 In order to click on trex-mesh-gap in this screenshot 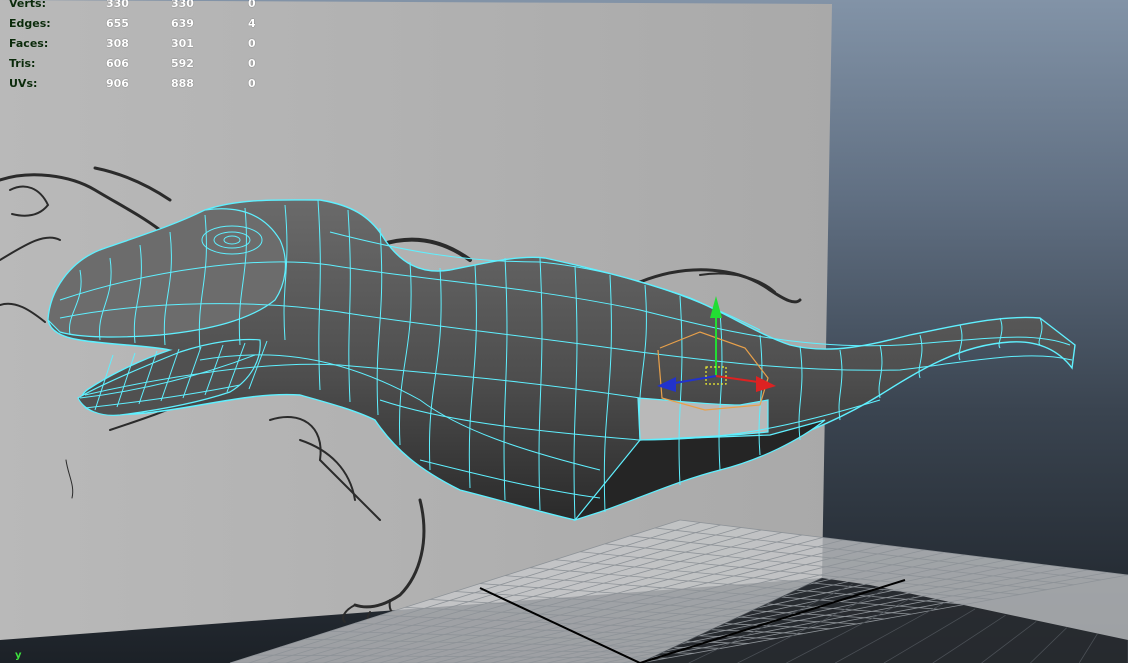, I will do `click(703, 419)`.